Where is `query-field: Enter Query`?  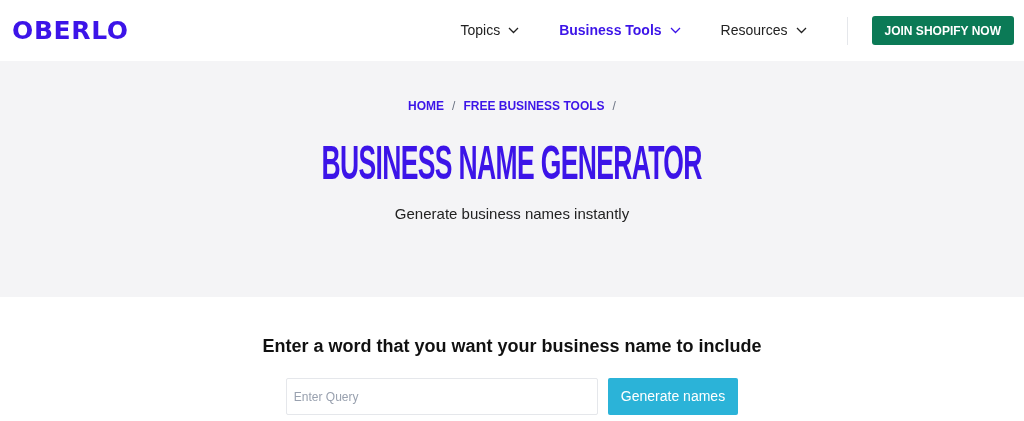 query-field: Enter Query is located at coordinates (441, 396).